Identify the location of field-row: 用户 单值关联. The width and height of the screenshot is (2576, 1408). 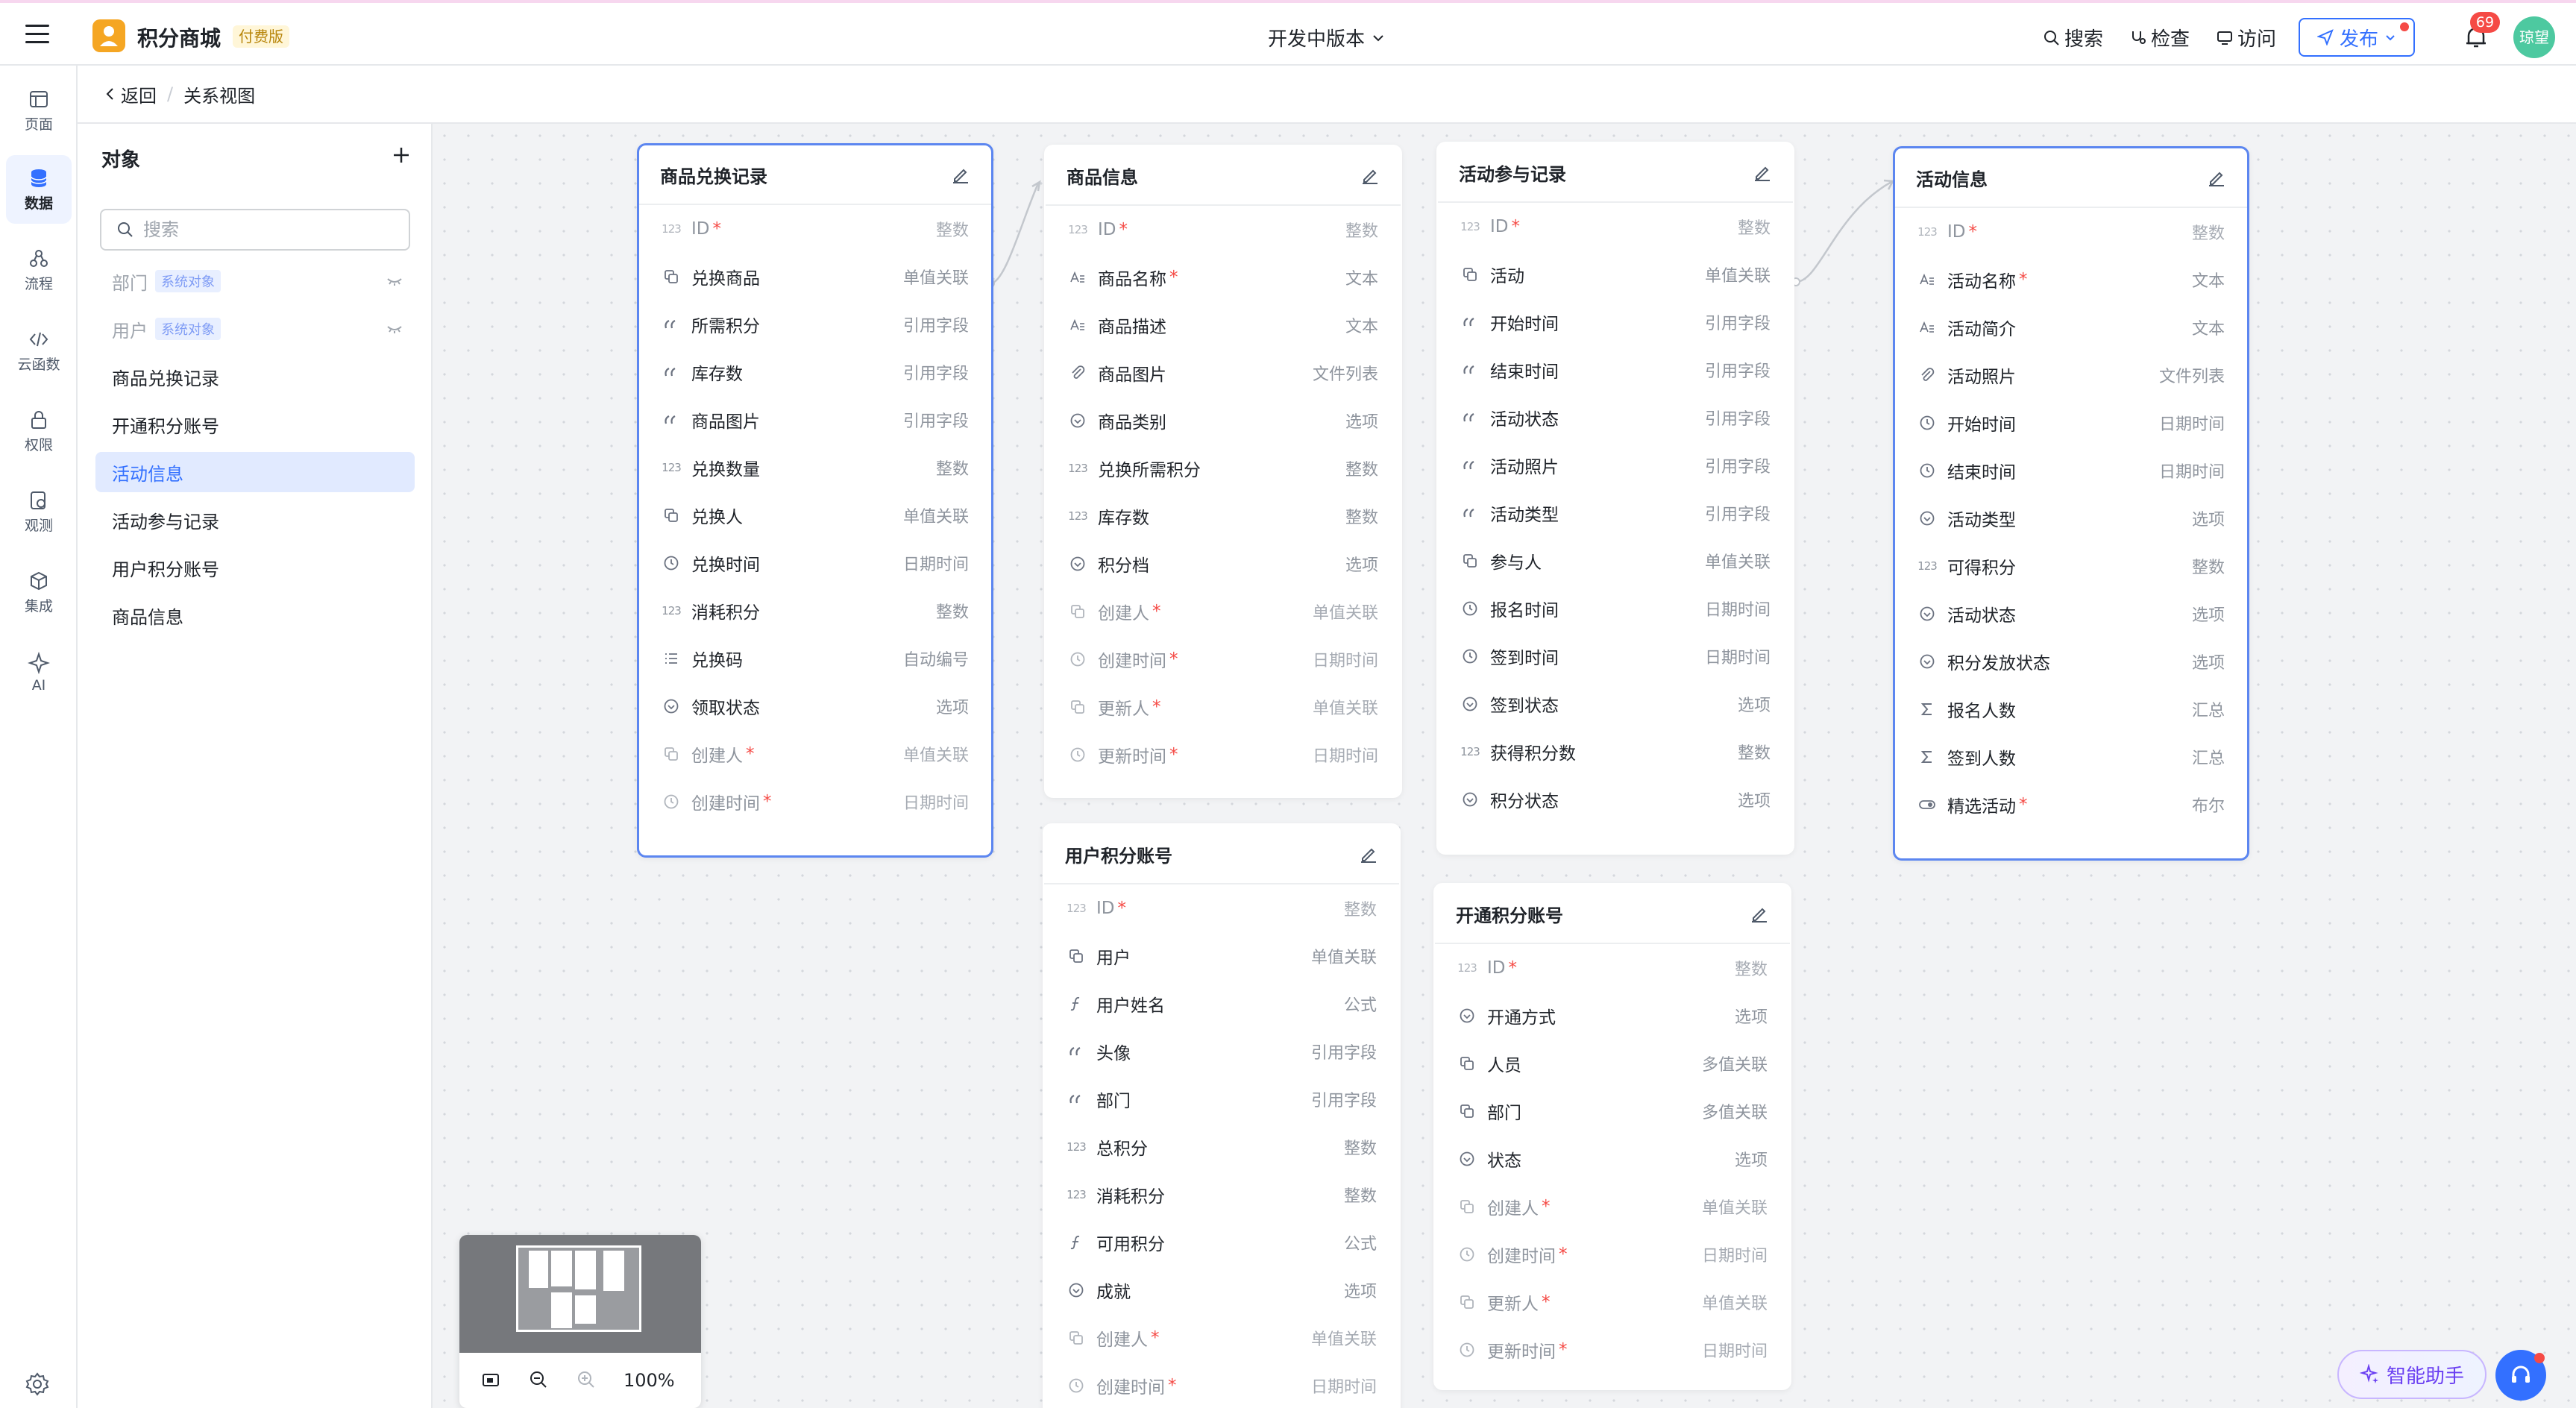
(1222, 956).